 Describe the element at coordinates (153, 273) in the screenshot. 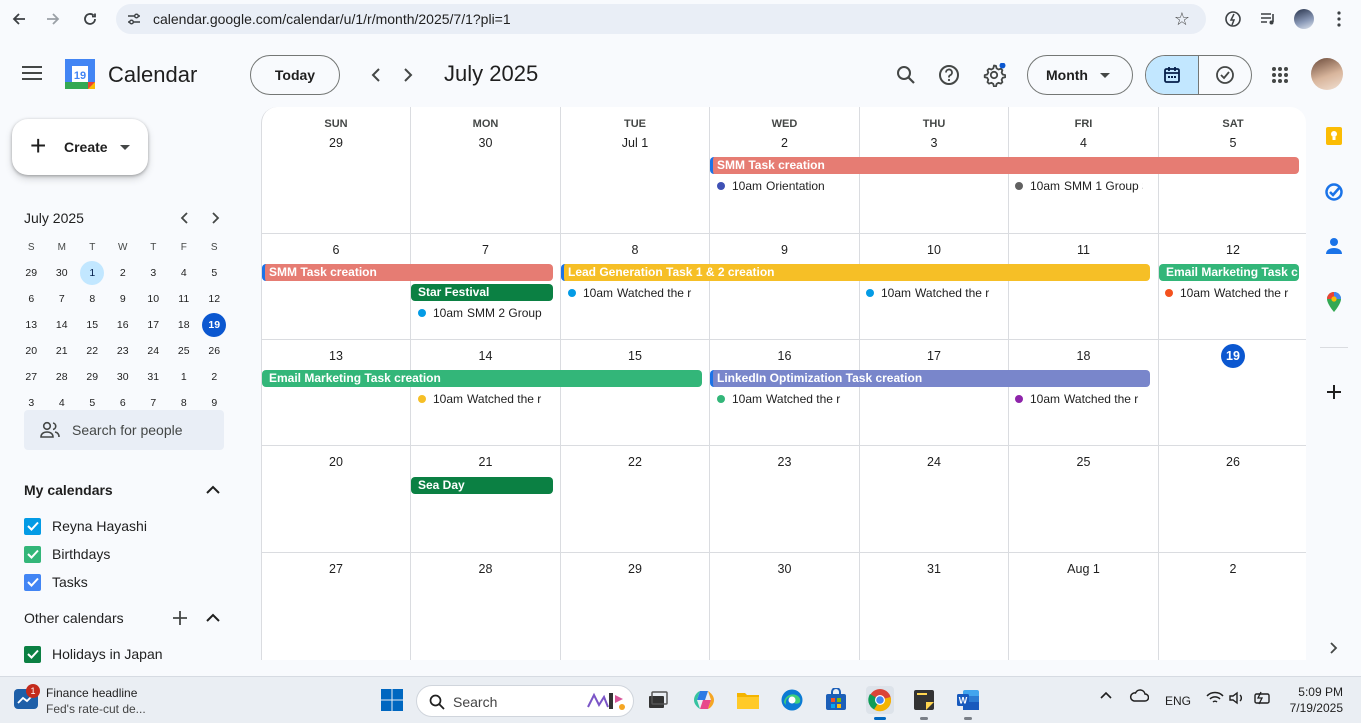

I see `mini-day: 3` at that location.